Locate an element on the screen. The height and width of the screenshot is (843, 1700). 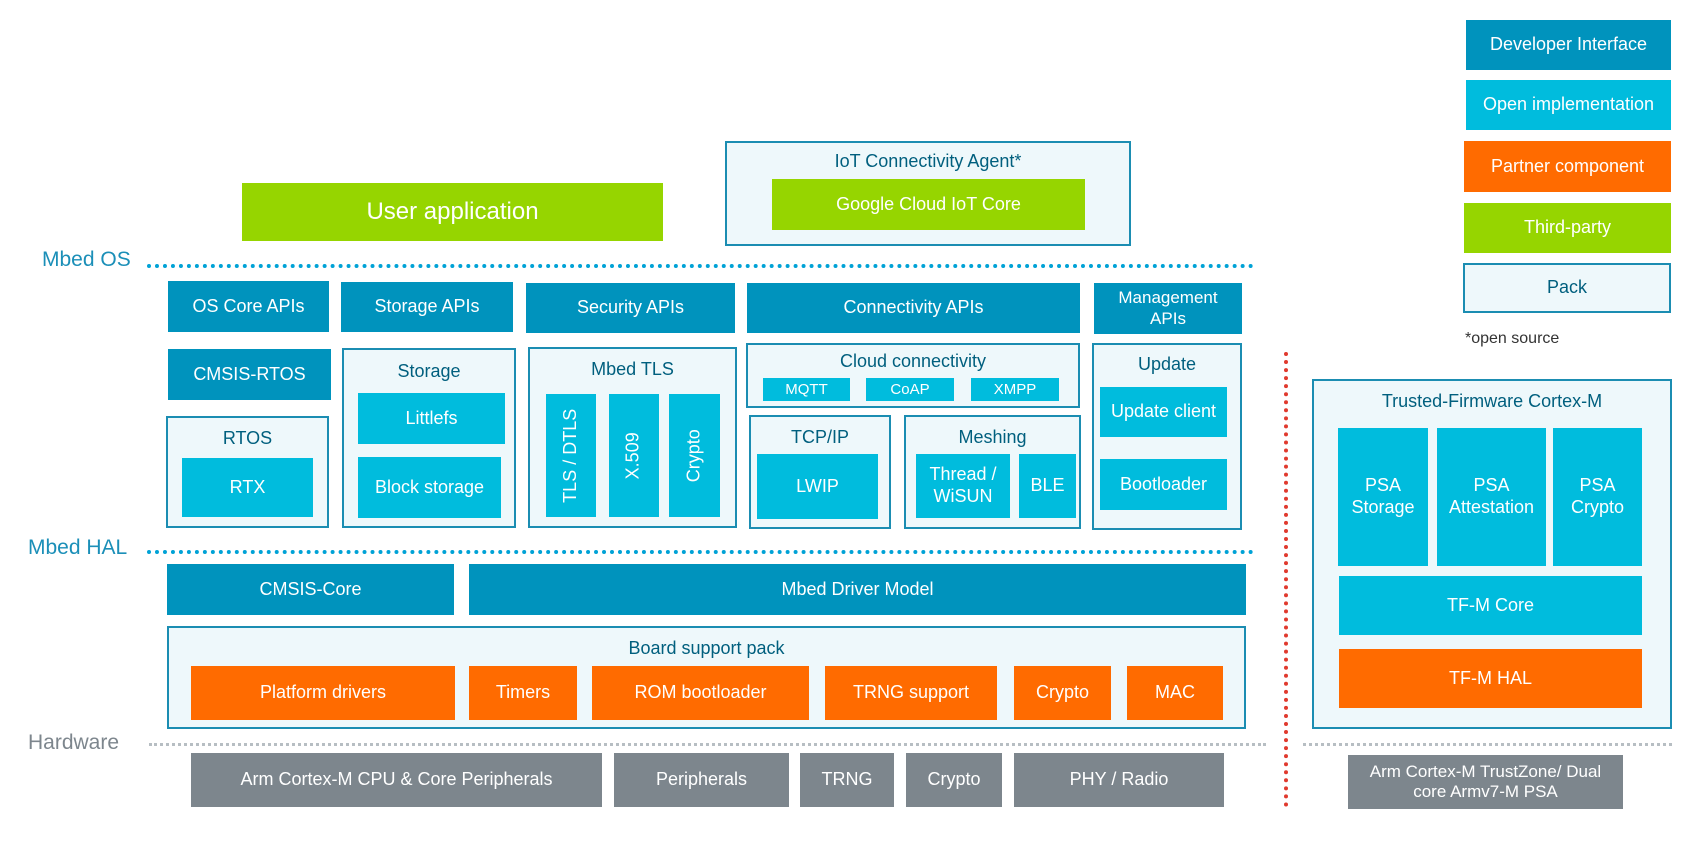
security-apis: Security APIs is located at coordinates (630, 308).